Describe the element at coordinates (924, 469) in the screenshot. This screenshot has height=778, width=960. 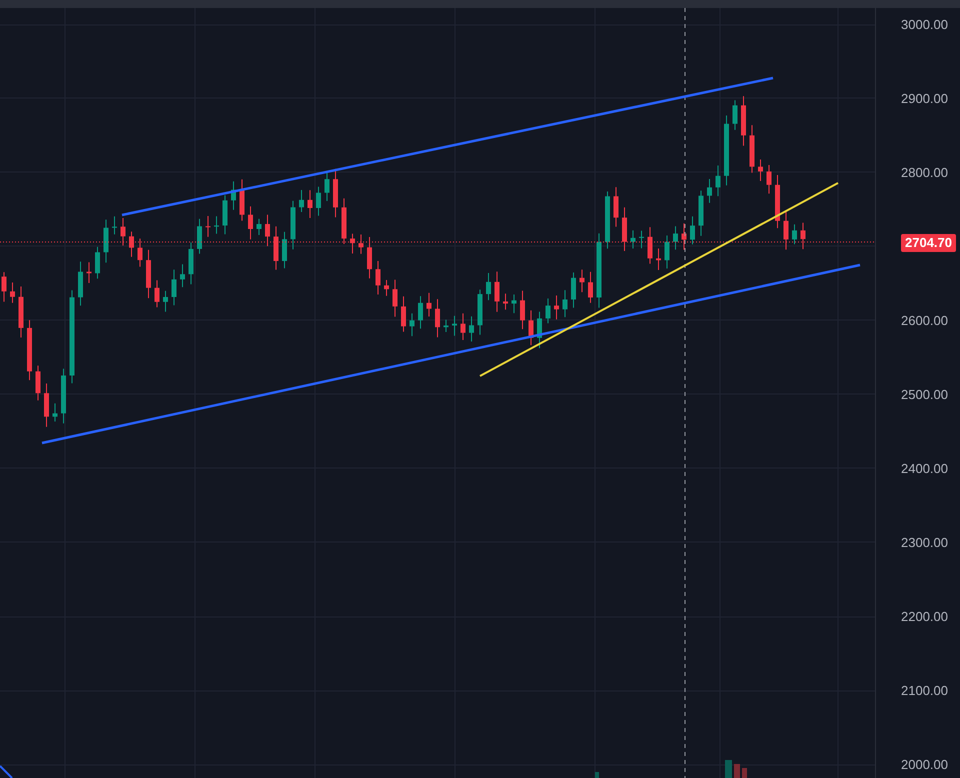
I see `price-axis-label: 2400.00` at that location.